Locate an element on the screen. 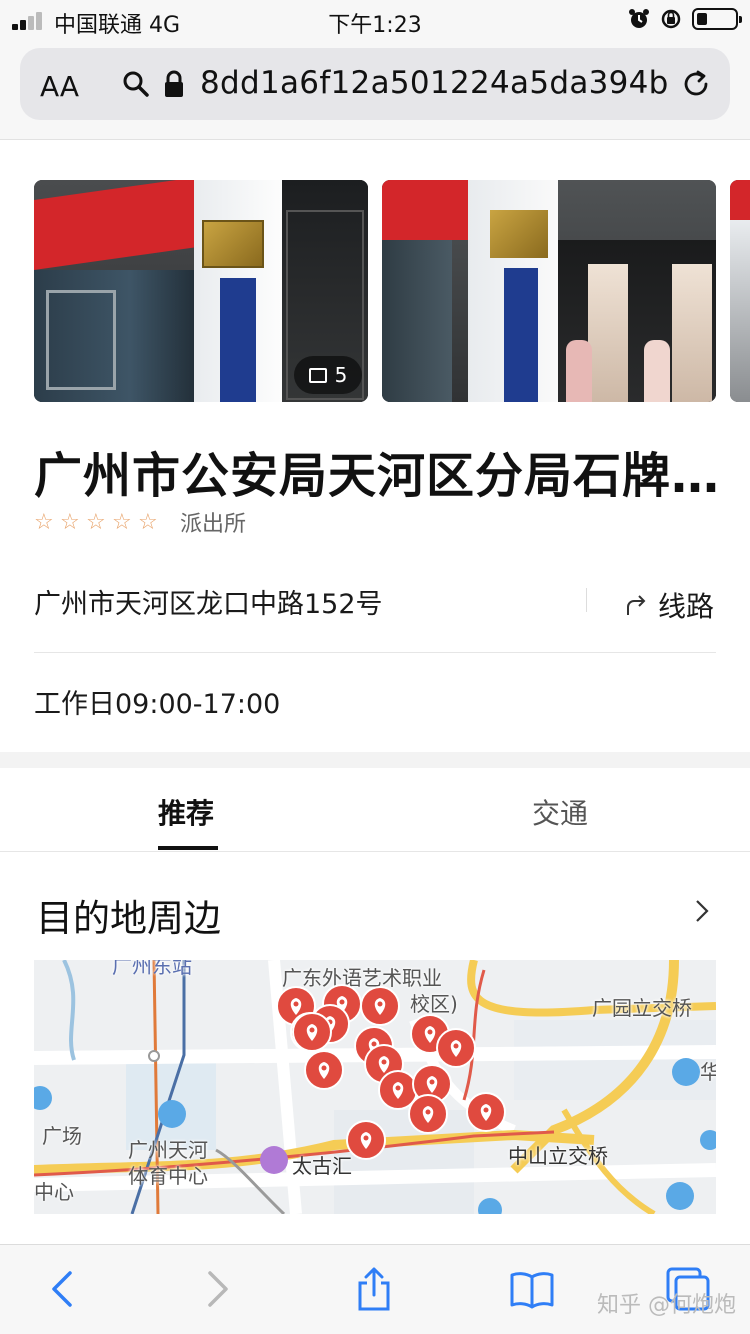 This screenshot has width=750, height=1334. reload-icon is located at coordinates (696, 84).